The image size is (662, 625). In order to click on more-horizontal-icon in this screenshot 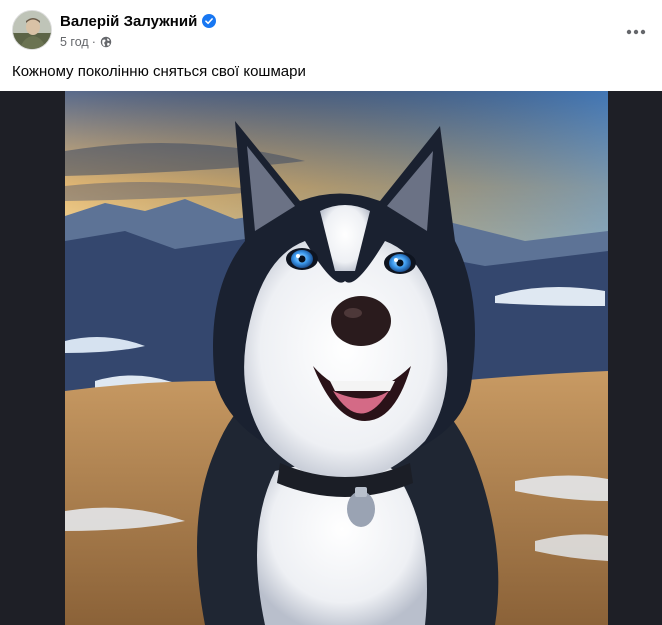, I will do `click(636, 32)`.